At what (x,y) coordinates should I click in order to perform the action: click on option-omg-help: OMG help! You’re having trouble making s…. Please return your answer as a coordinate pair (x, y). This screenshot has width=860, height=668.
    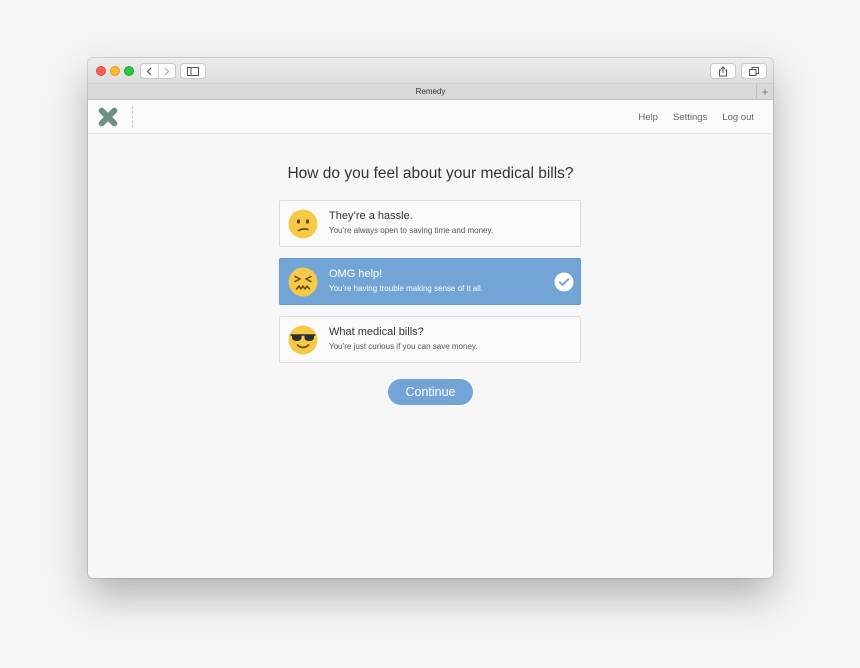
    Looking at the image, I should click on (430, 281).